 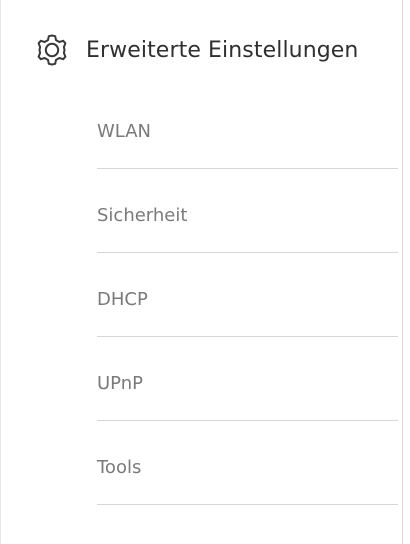 What do you see at coordinates (247, 379) in the screenshot?
I see `menu-item-upnp: UPnP` at bounding box center [247, 379].